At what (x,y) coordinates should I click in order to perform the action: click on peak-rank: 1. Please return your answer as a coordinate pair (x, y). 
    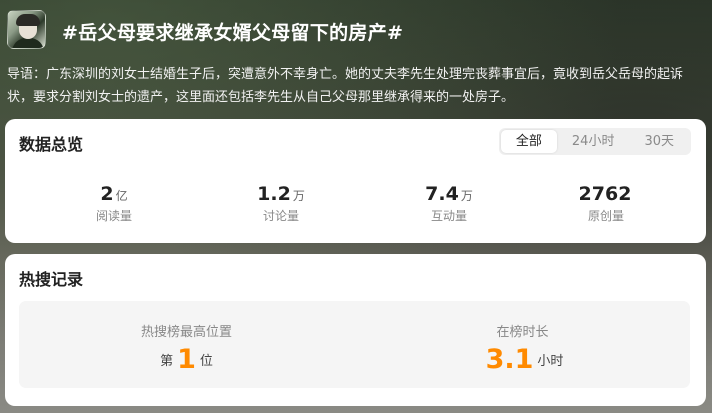
    Looking at the image, I should click on (186, 359).